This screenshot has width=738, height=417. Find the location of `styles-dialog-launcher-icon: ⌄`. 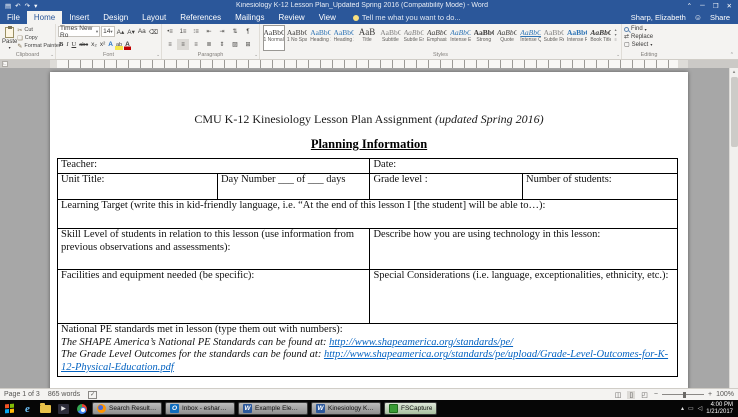

styles-dialog-launcher-icon: ⌄ is located at coordinates (618, 55).